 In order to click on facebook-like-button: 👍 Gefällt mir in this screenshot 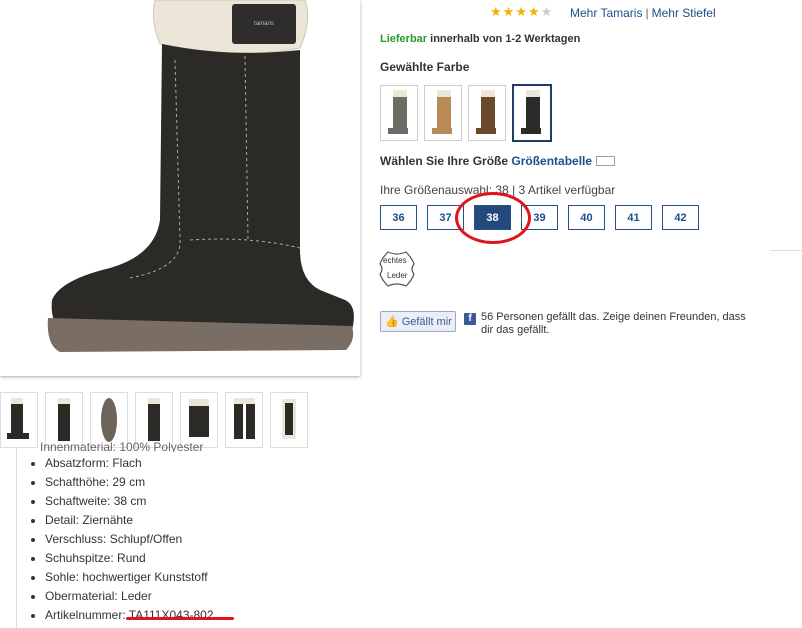, I will do `click(418, 321)`.